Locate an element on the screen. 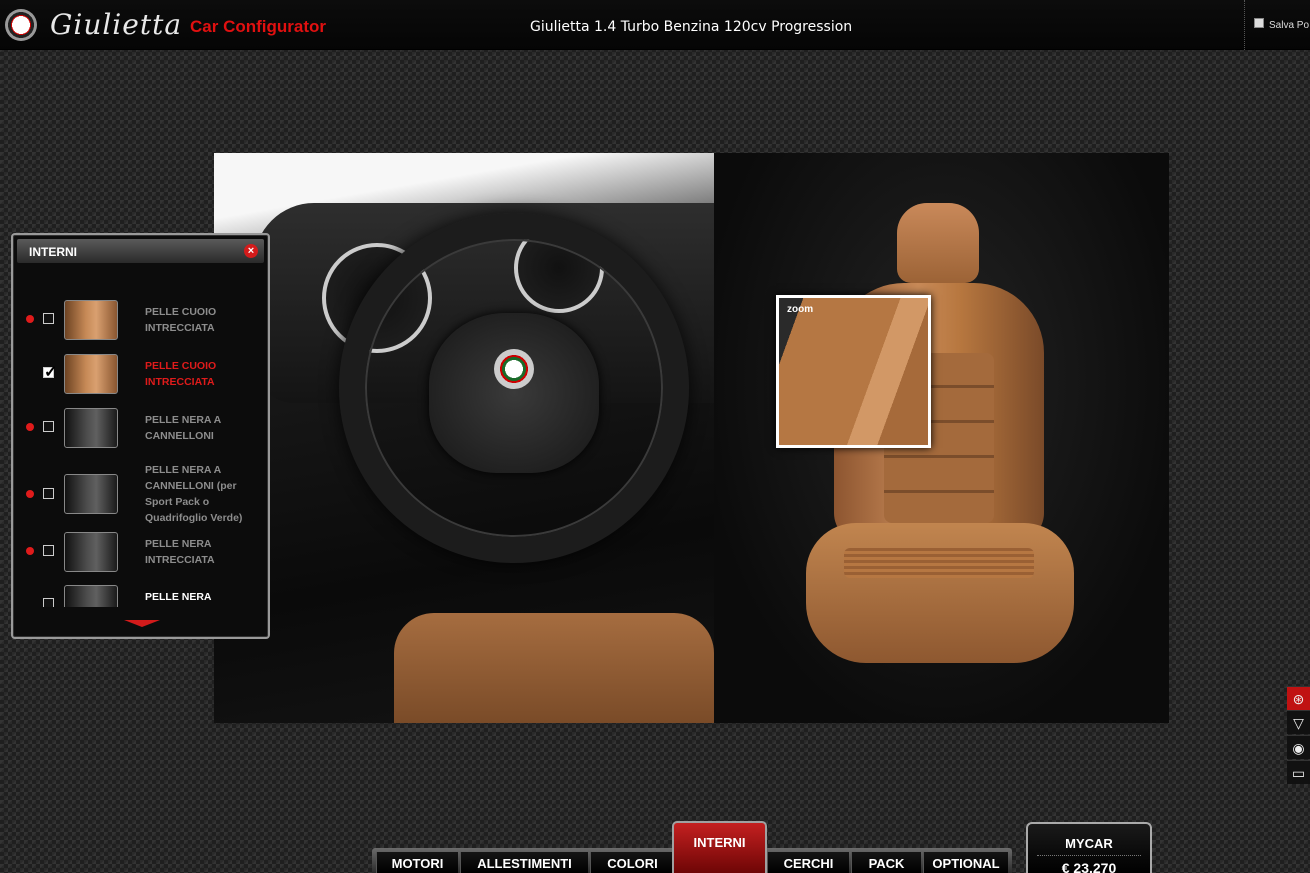 This screenshot has width=1310, height=873. tab-interni: INTERNI is located at coordinates (719, 847).